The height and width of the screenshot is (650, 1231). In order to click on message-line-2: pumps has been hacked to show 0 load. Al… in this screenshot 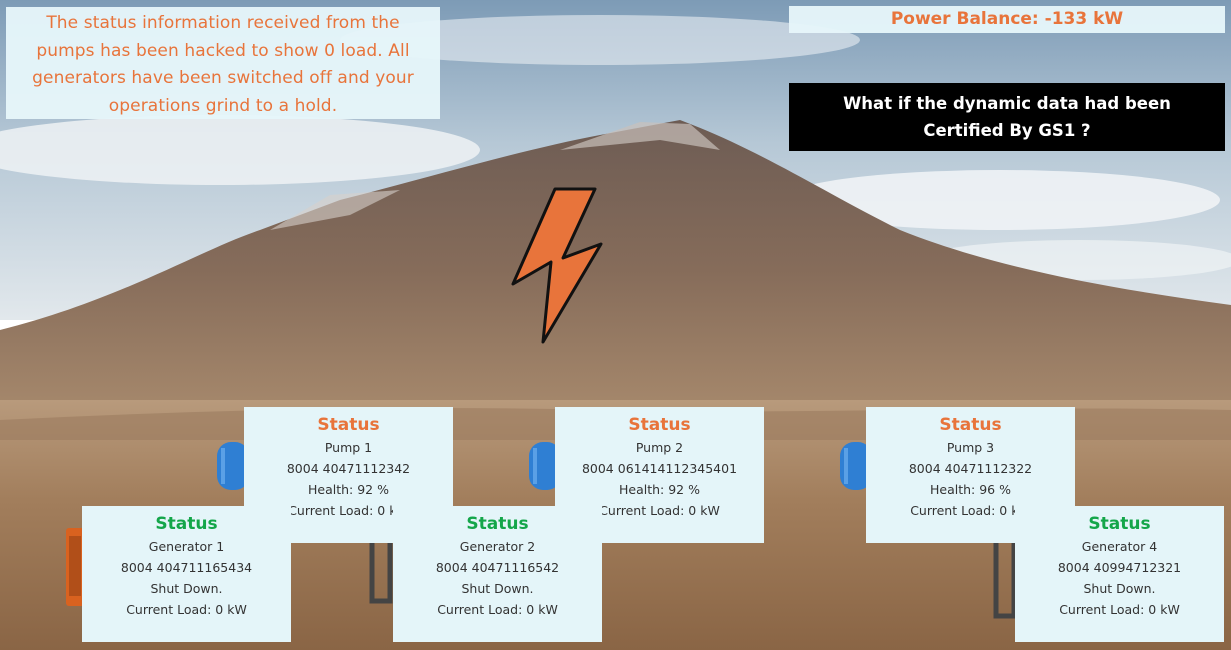, I will do `click(223, 50)`.